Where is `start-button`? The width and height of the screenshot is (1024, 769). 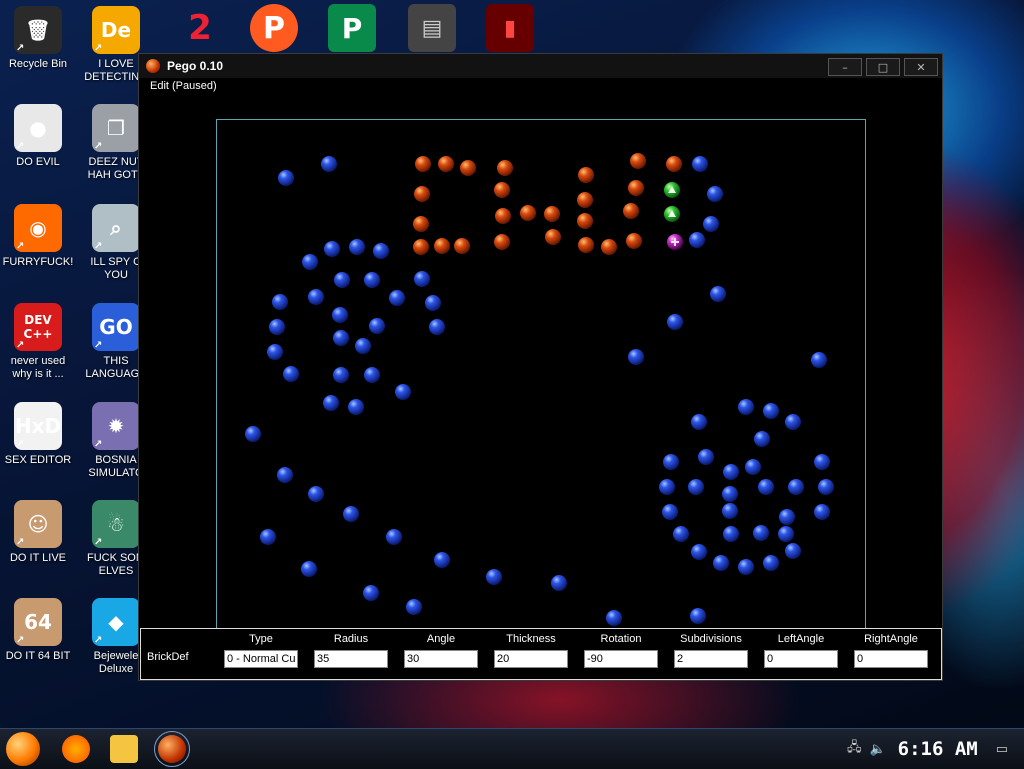
start-button is located at coordinates (23, 749).